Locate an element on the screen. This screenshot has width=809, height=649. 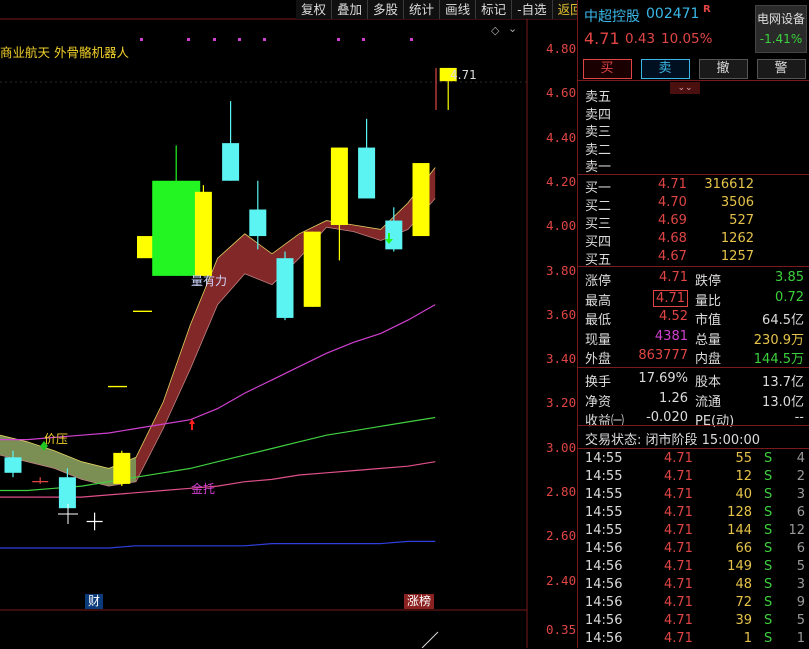
last-price-marker: 4.71 is located at coordinates (463, 75).